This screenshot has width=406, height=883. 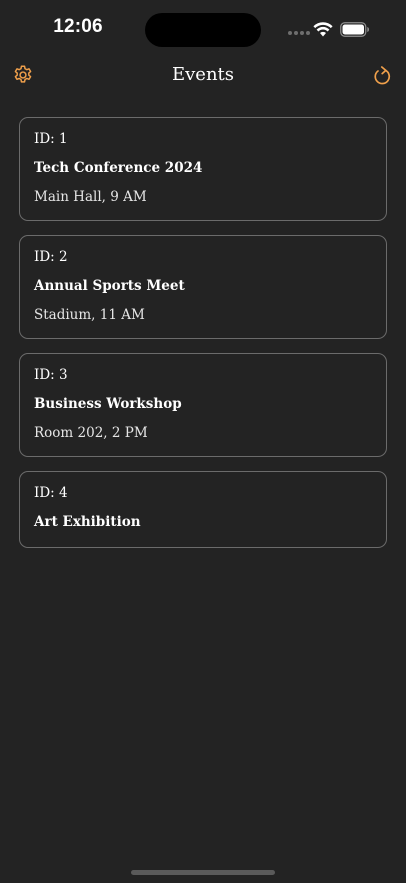 I want to click on event-id: ID: 4, so click(x=51, y=493).